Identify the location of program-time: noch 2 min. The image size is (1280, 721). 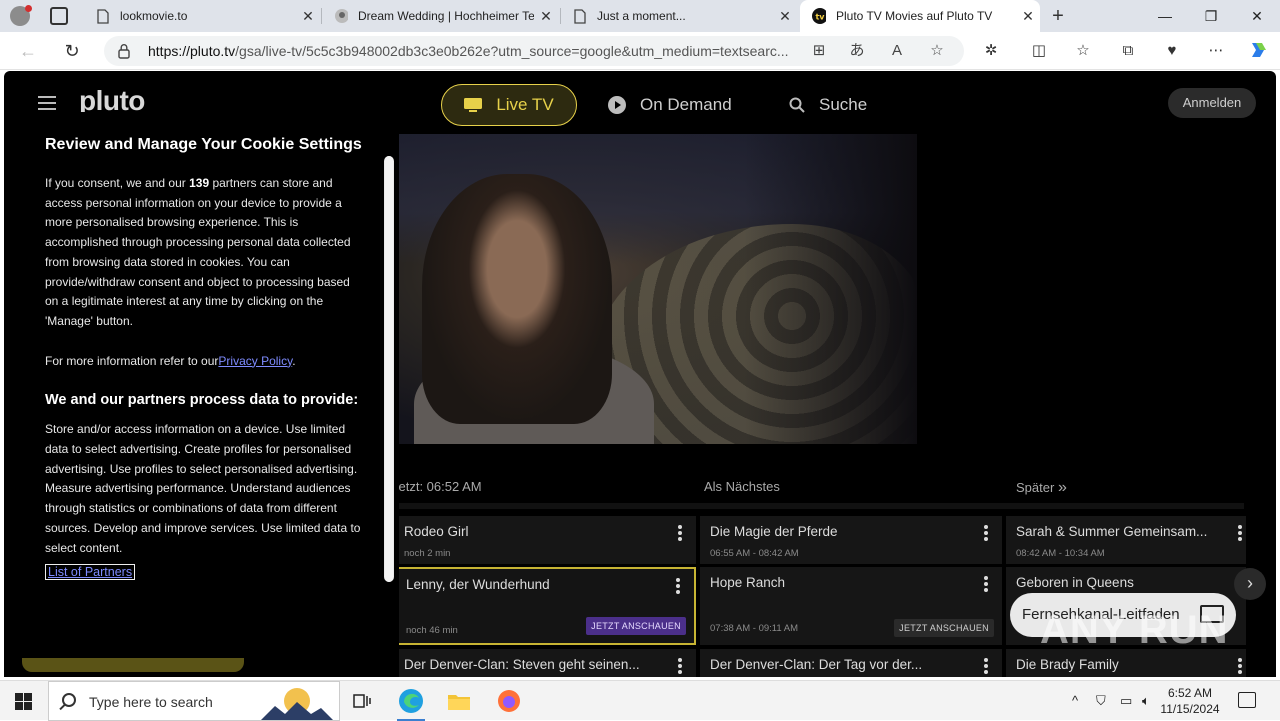
(427, 553).